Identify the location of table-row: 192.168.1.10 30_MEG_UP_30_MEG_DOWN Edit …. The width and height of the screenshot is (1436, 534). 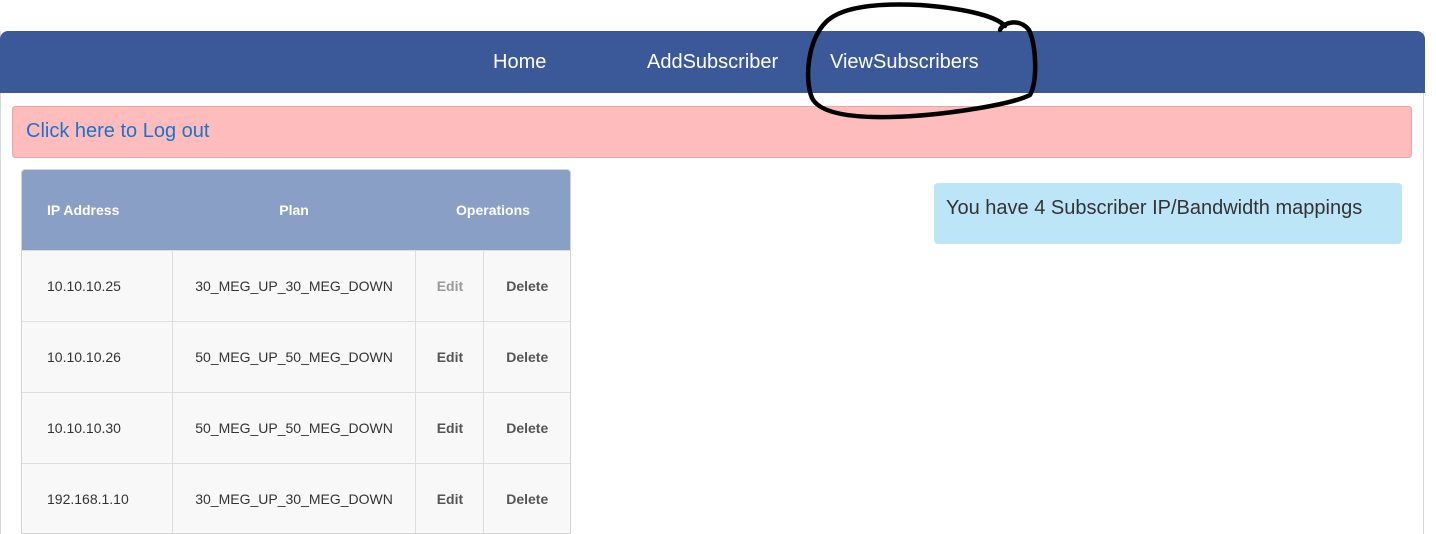
(296, 497).